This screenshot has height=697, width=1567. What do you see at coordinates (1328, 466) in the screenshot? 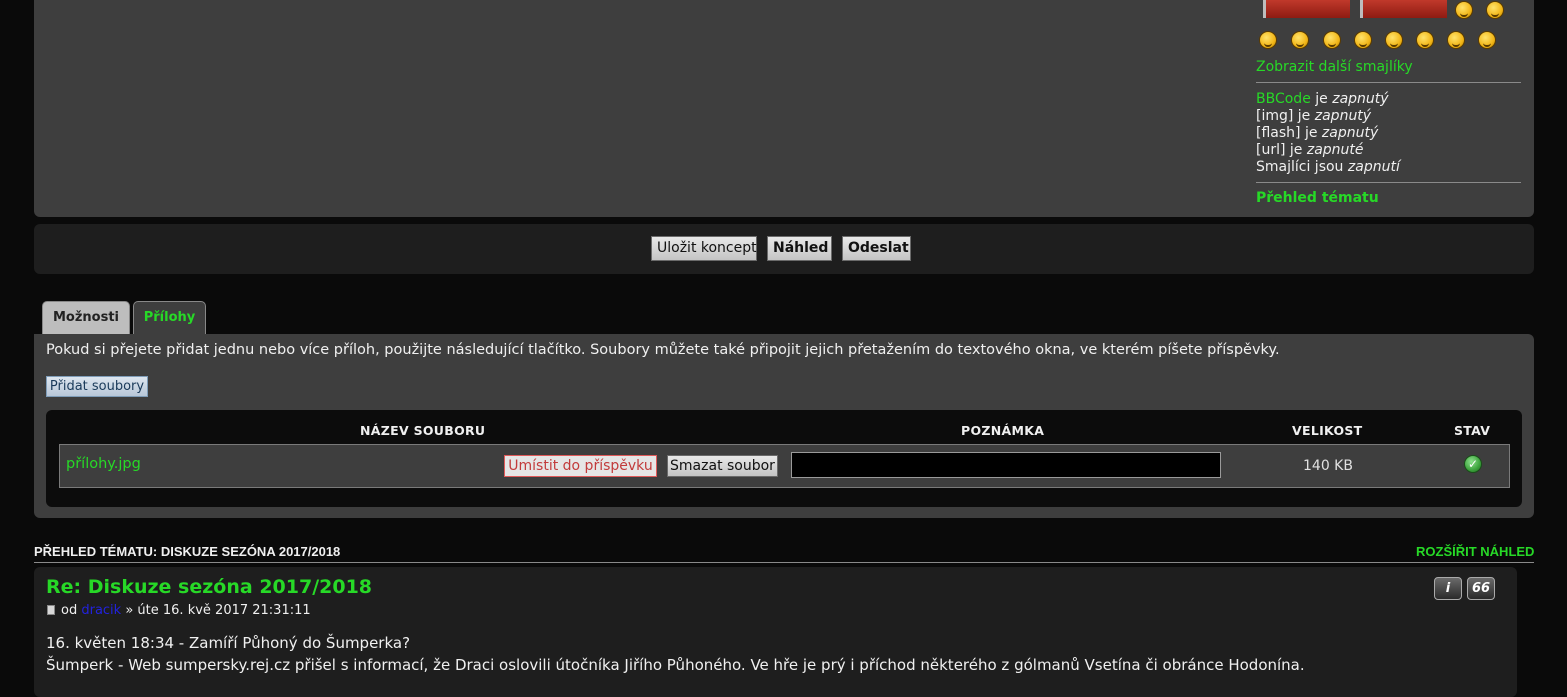
I see `attachment-size: 140 KB` at bounding box center [1328, 466].